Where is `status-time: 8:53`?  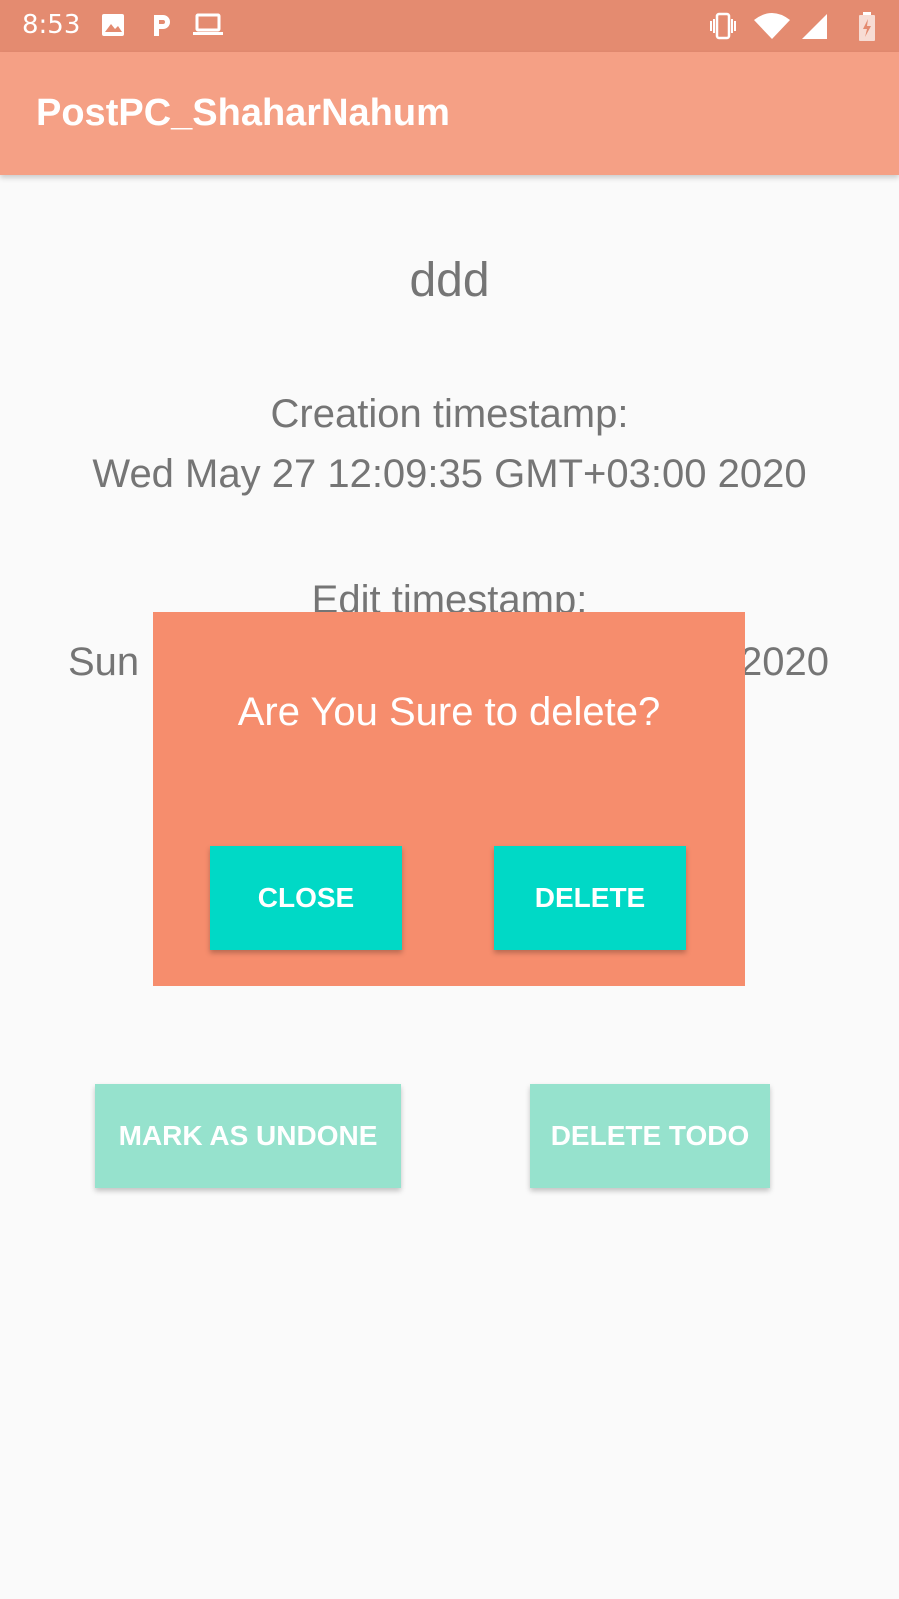 status-time: 8:53 is located at coordinates (51, 25).